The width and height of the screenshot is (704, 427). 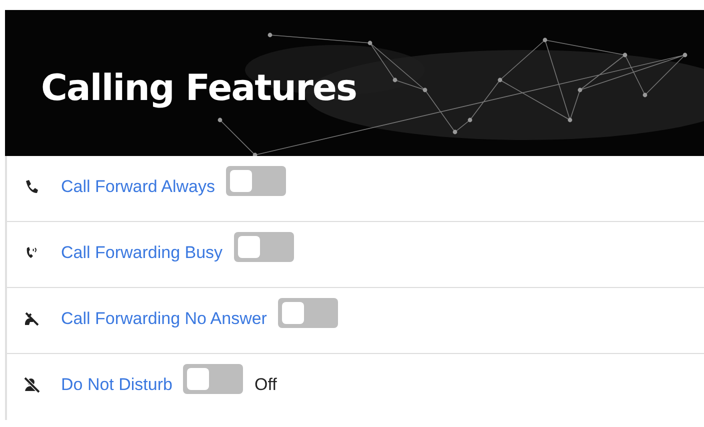 What do you see at coordinates (138, 187) in the screenshot?
I see `feature-link: Call Forward Always` at bounding box center [138, 187].